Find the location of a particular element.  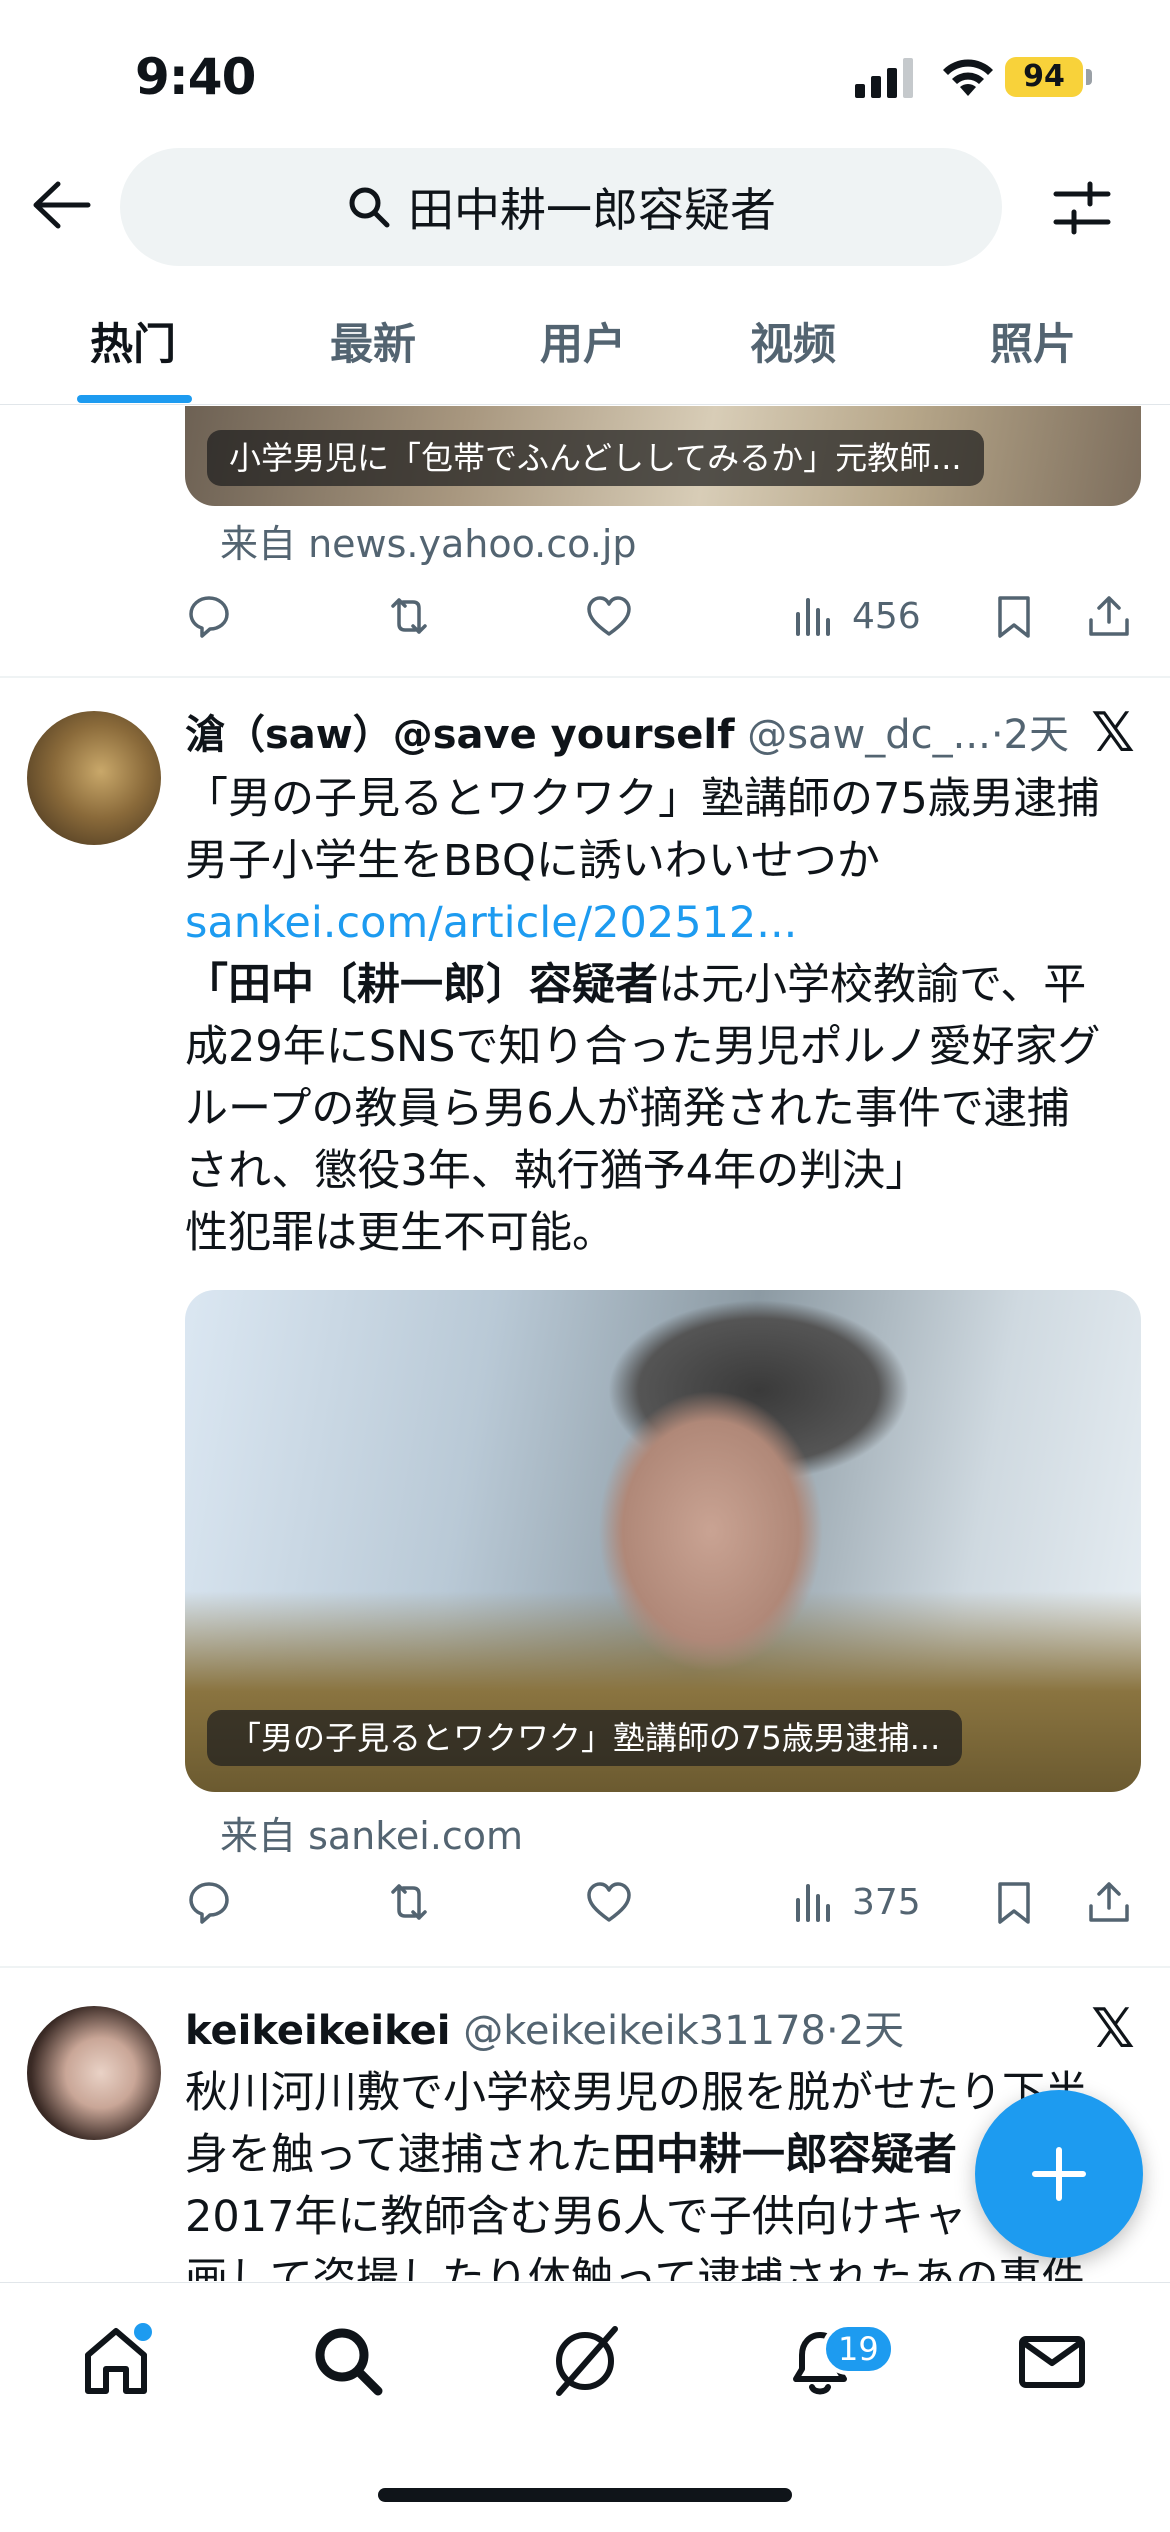

post1-repost-button is located at coordinates (409, 616).